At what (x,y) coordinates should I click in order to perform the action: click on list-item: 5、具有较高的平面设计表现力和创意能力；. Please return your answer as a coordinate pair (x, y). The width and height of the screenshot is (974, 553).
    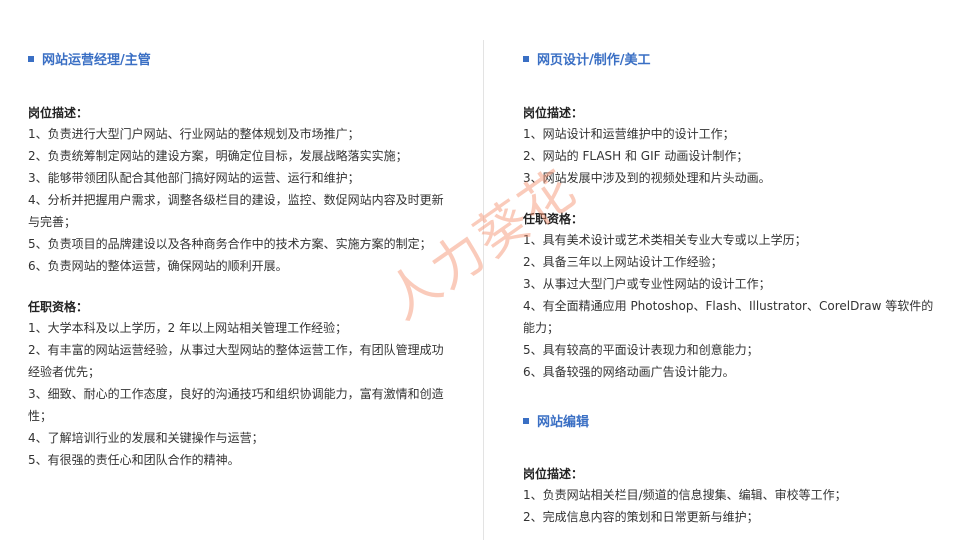
    Looking at the image, I should click on (641, 350).